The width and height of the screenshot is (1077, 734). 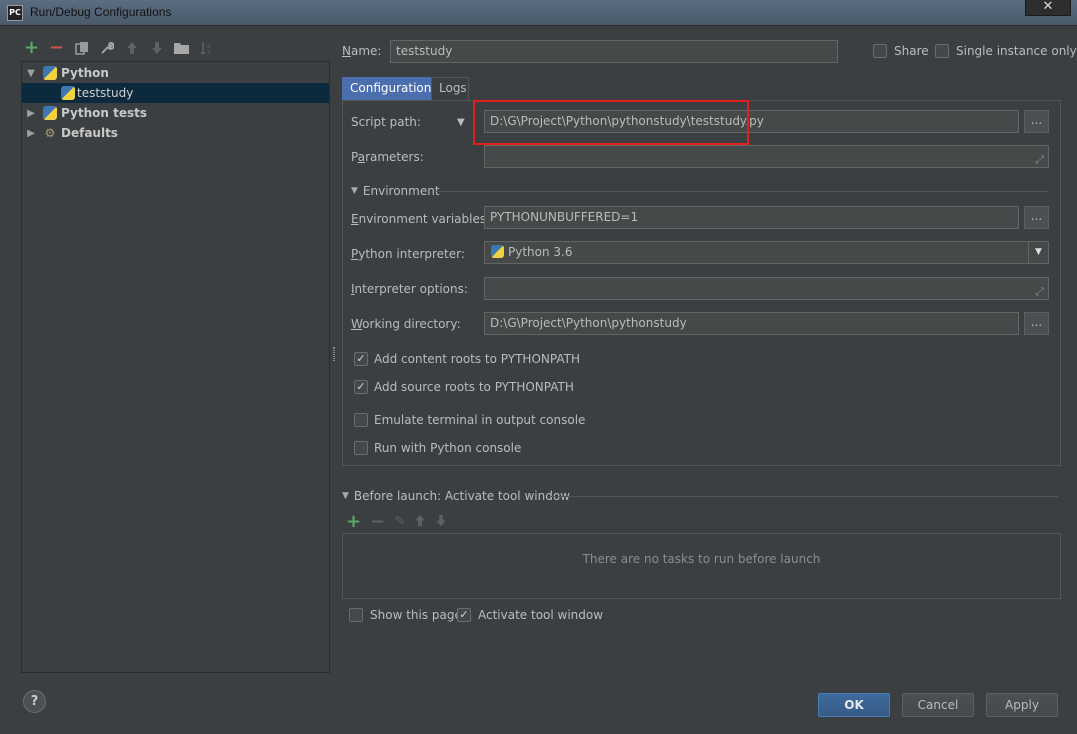 I want to click on before-launch-divider, so click(x=803, y=496).